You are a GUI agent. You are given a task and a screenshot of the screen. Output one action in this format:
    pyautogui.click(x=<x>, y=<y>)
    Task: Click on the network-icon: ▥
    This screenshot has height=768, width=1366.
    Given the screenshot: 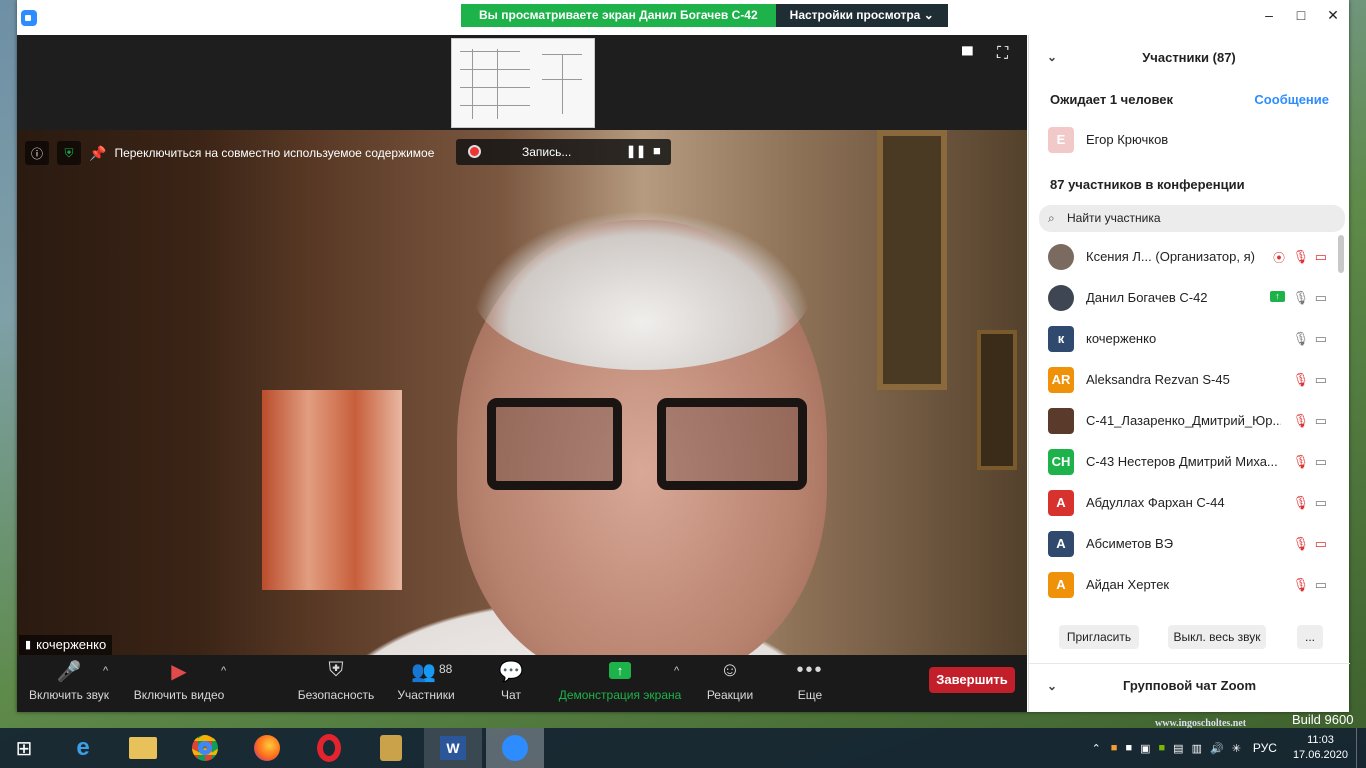 What is the action you would take?
    pyautogui.click(x=1197, y=748)
    